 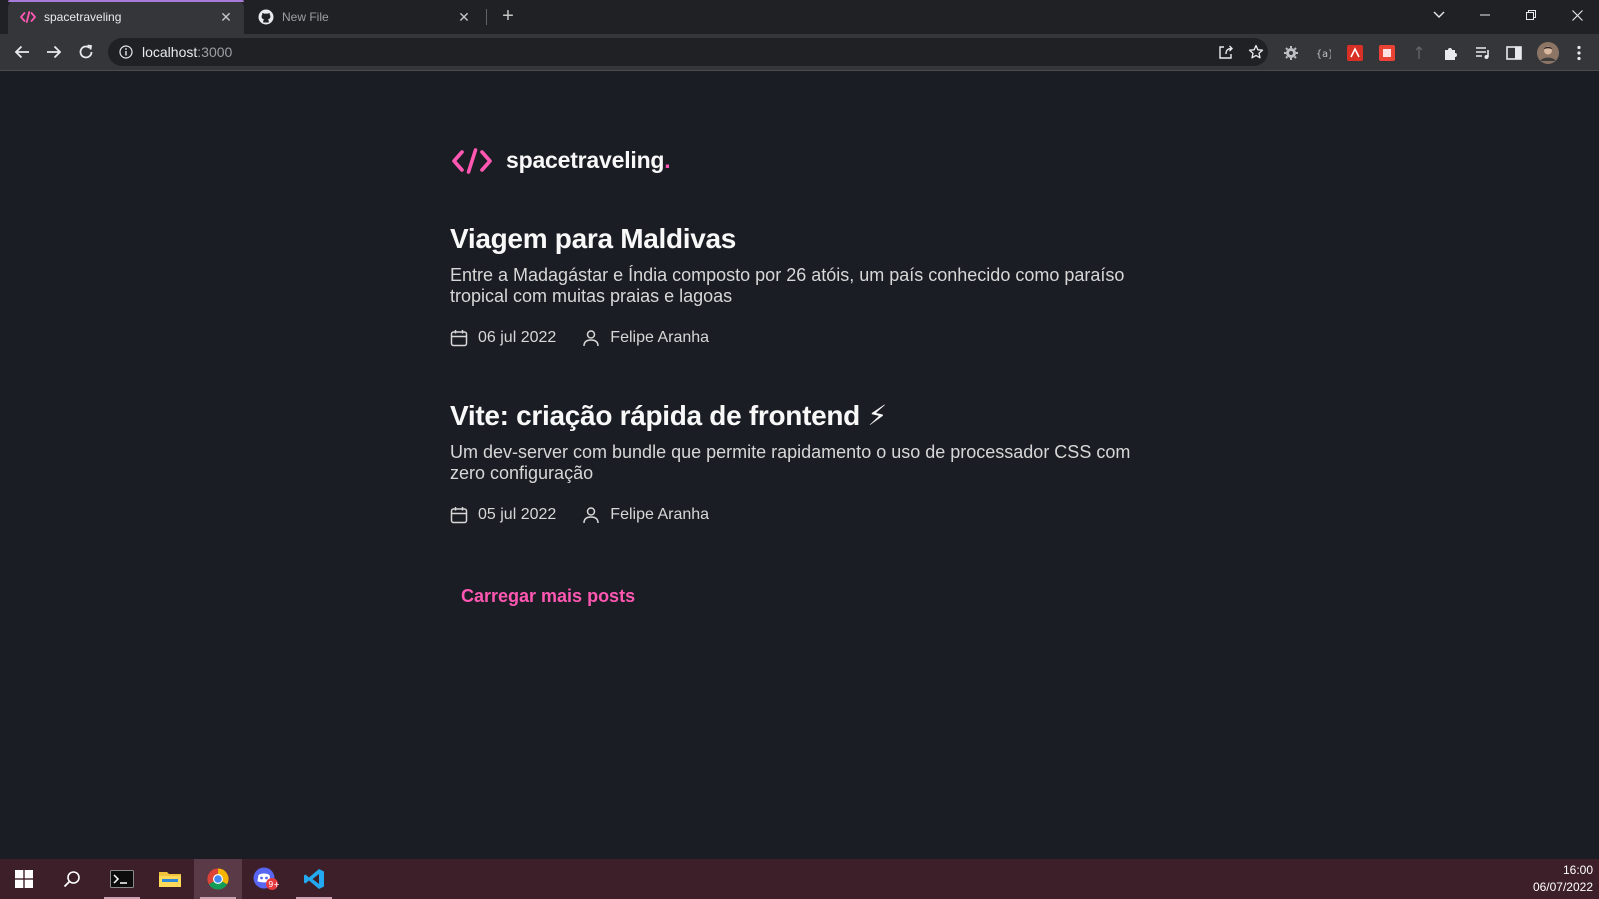 I want to click on arrow-right-icon, so click(x=54, y=52).